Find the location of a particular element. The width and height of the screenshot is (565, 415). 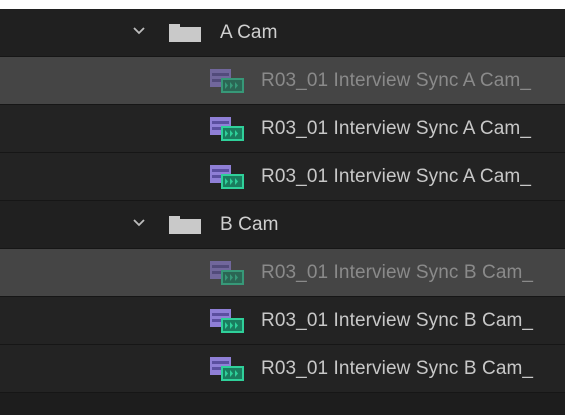

bin-label: A Cam is located at coordinates (249, 32).